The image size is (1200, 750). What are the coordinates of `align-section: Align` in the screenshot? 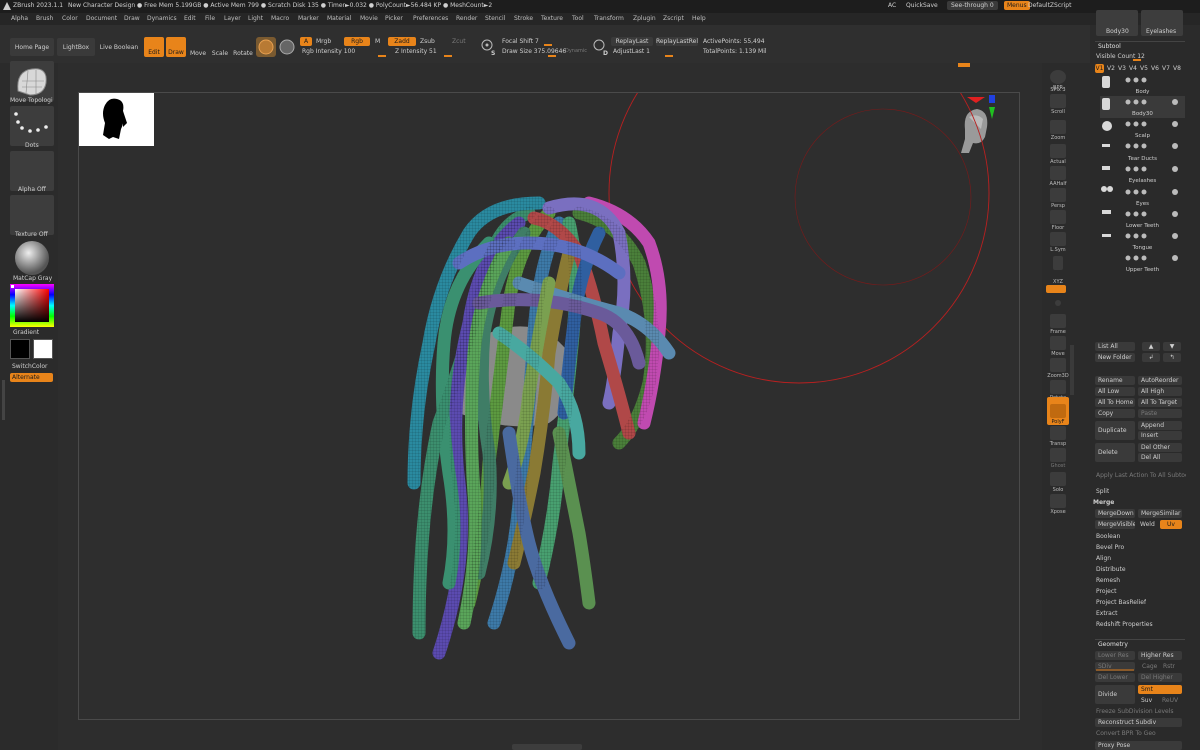 It's located at (1103, 558).